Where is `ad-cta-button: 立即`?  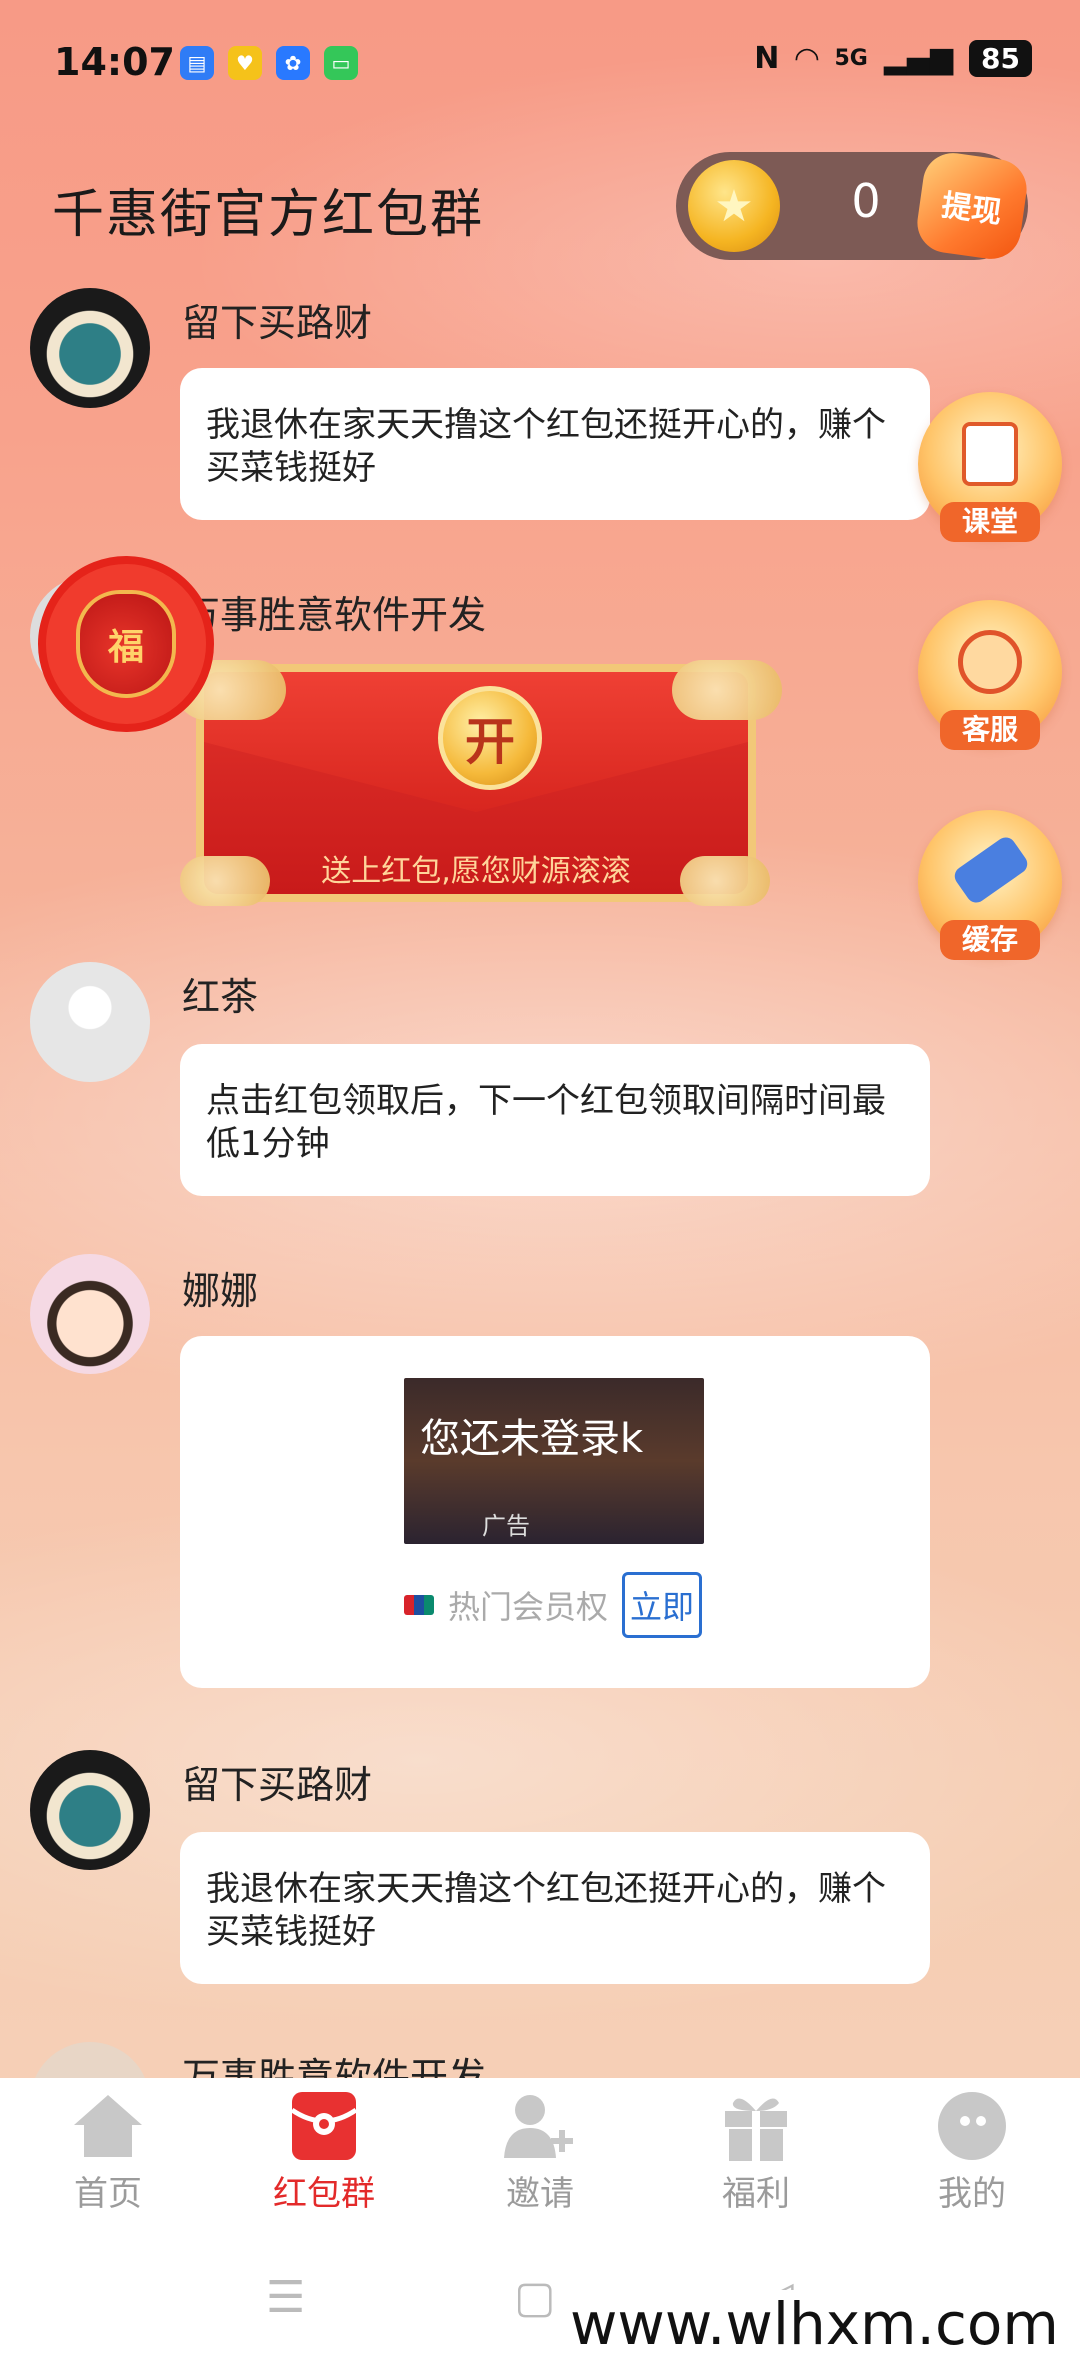 ad-cta-button: 立即 is located at coordinates (662, 1605).